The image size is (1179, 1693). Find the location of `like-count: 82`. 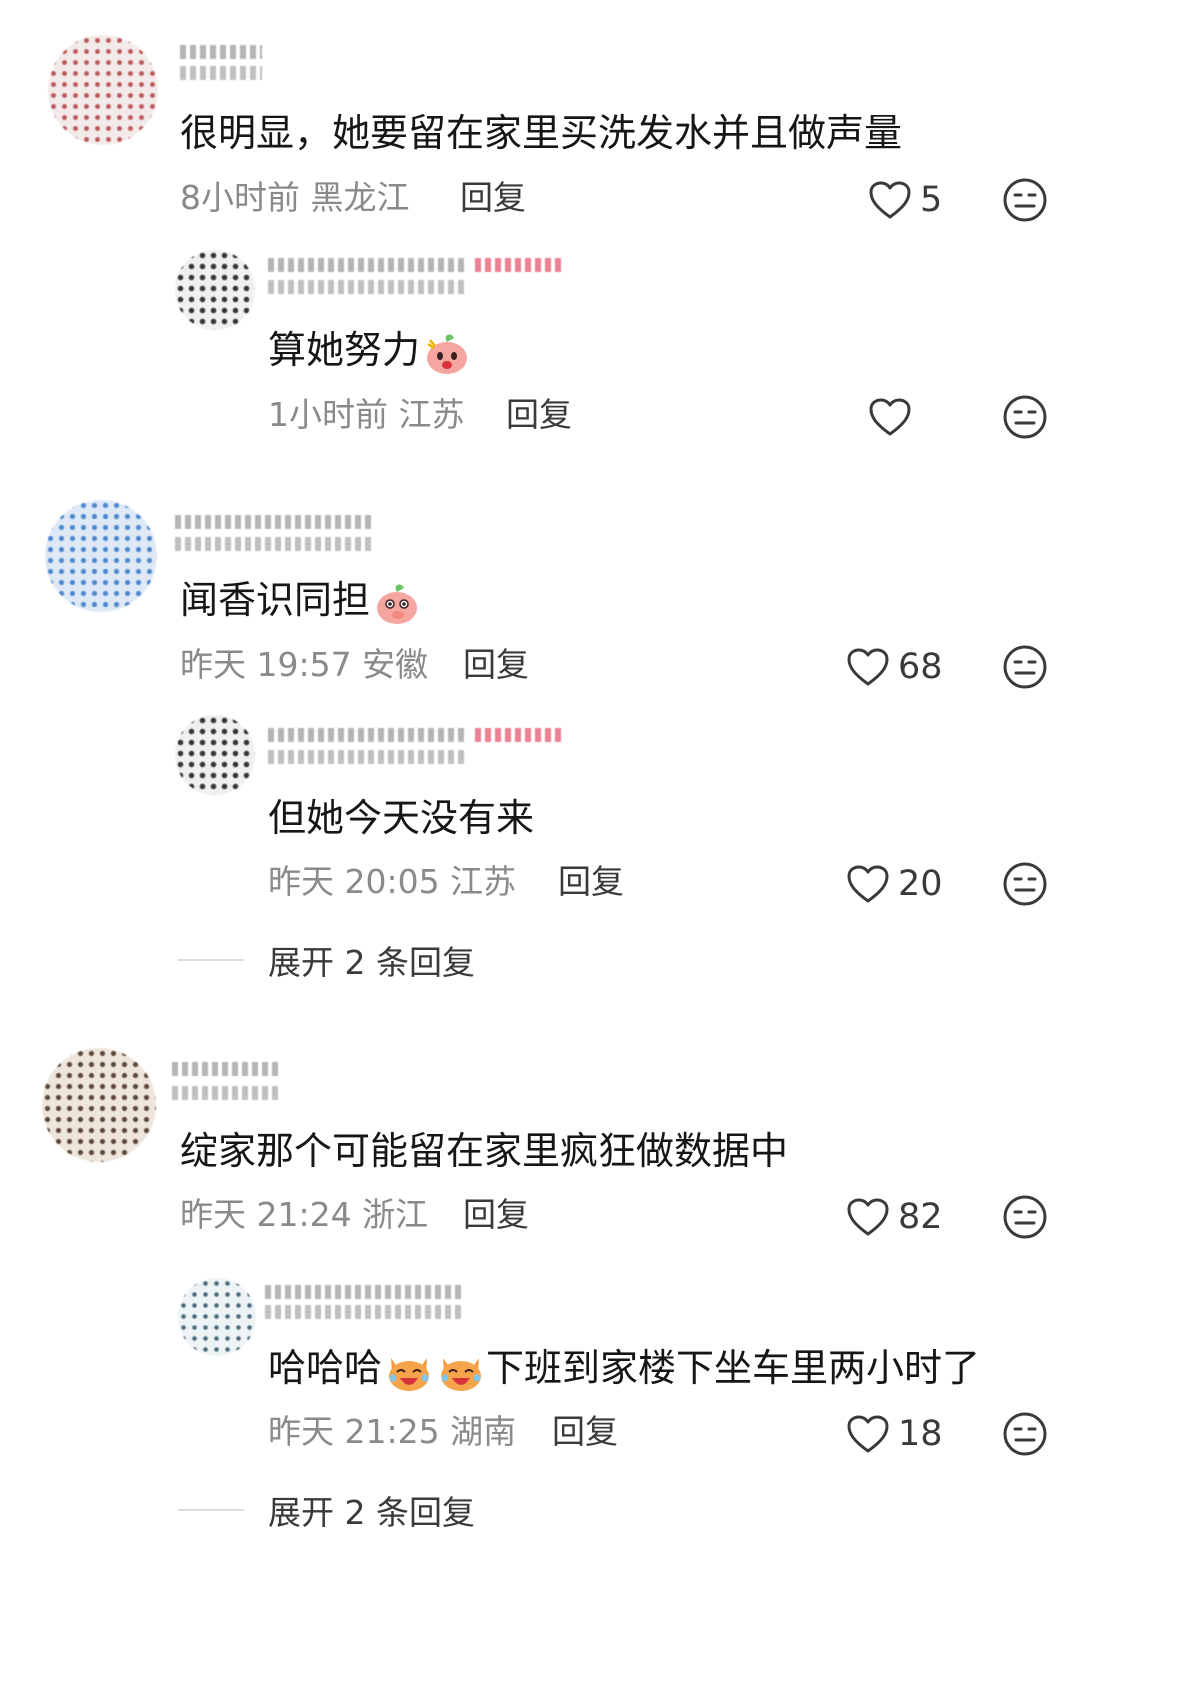

like-count: 82 is located at coordinates (920, 1217).